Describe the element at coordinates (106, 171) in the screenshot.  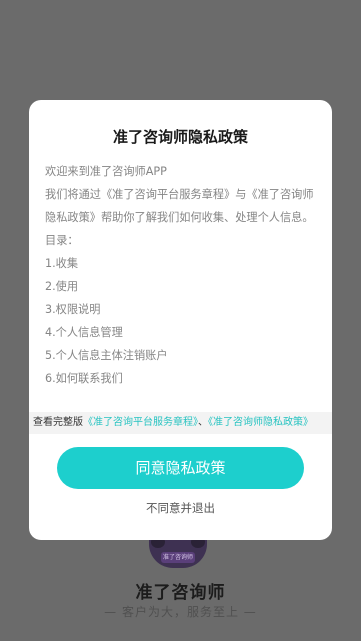
I see `policy-intro: 欢迎来到准了咨询师APP` at that location.